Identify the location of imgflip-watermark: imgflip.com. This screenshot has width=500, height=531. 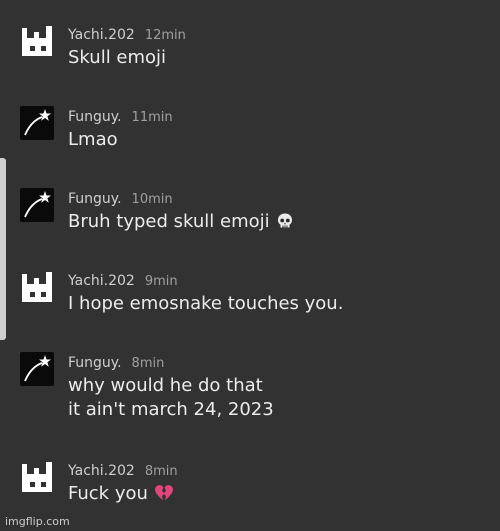
(37, 521).